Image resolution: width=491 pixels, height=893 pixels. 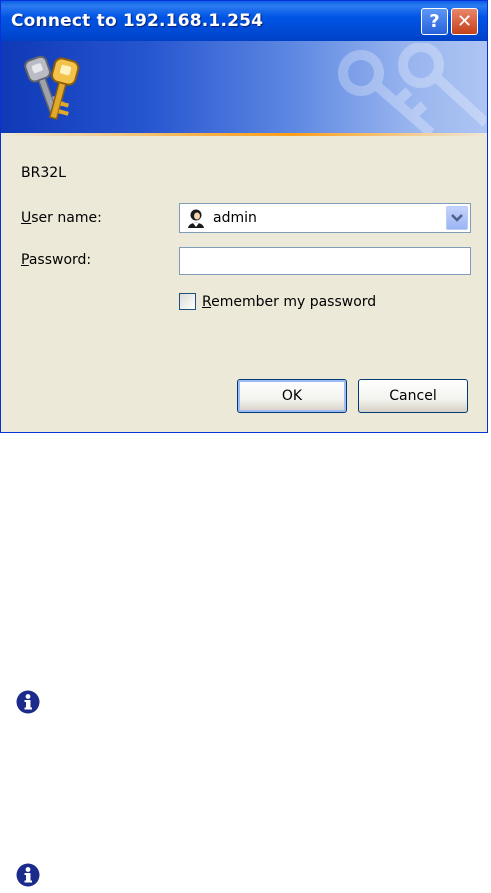 What do you see at coordinates (196, 218) in the screenshot?
I see `user-icon` at bounding box center [196, 218].